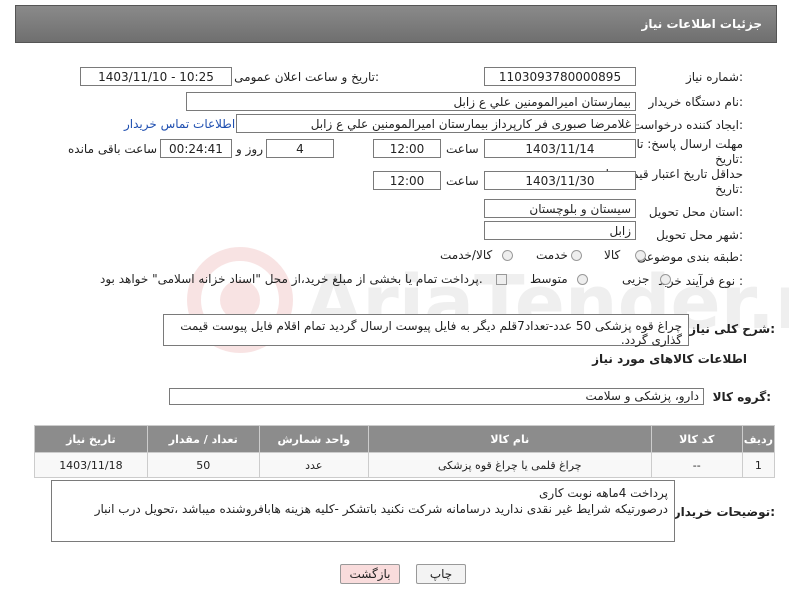  I want to click on cell-date: 1403/11/18, so click(91, 465).